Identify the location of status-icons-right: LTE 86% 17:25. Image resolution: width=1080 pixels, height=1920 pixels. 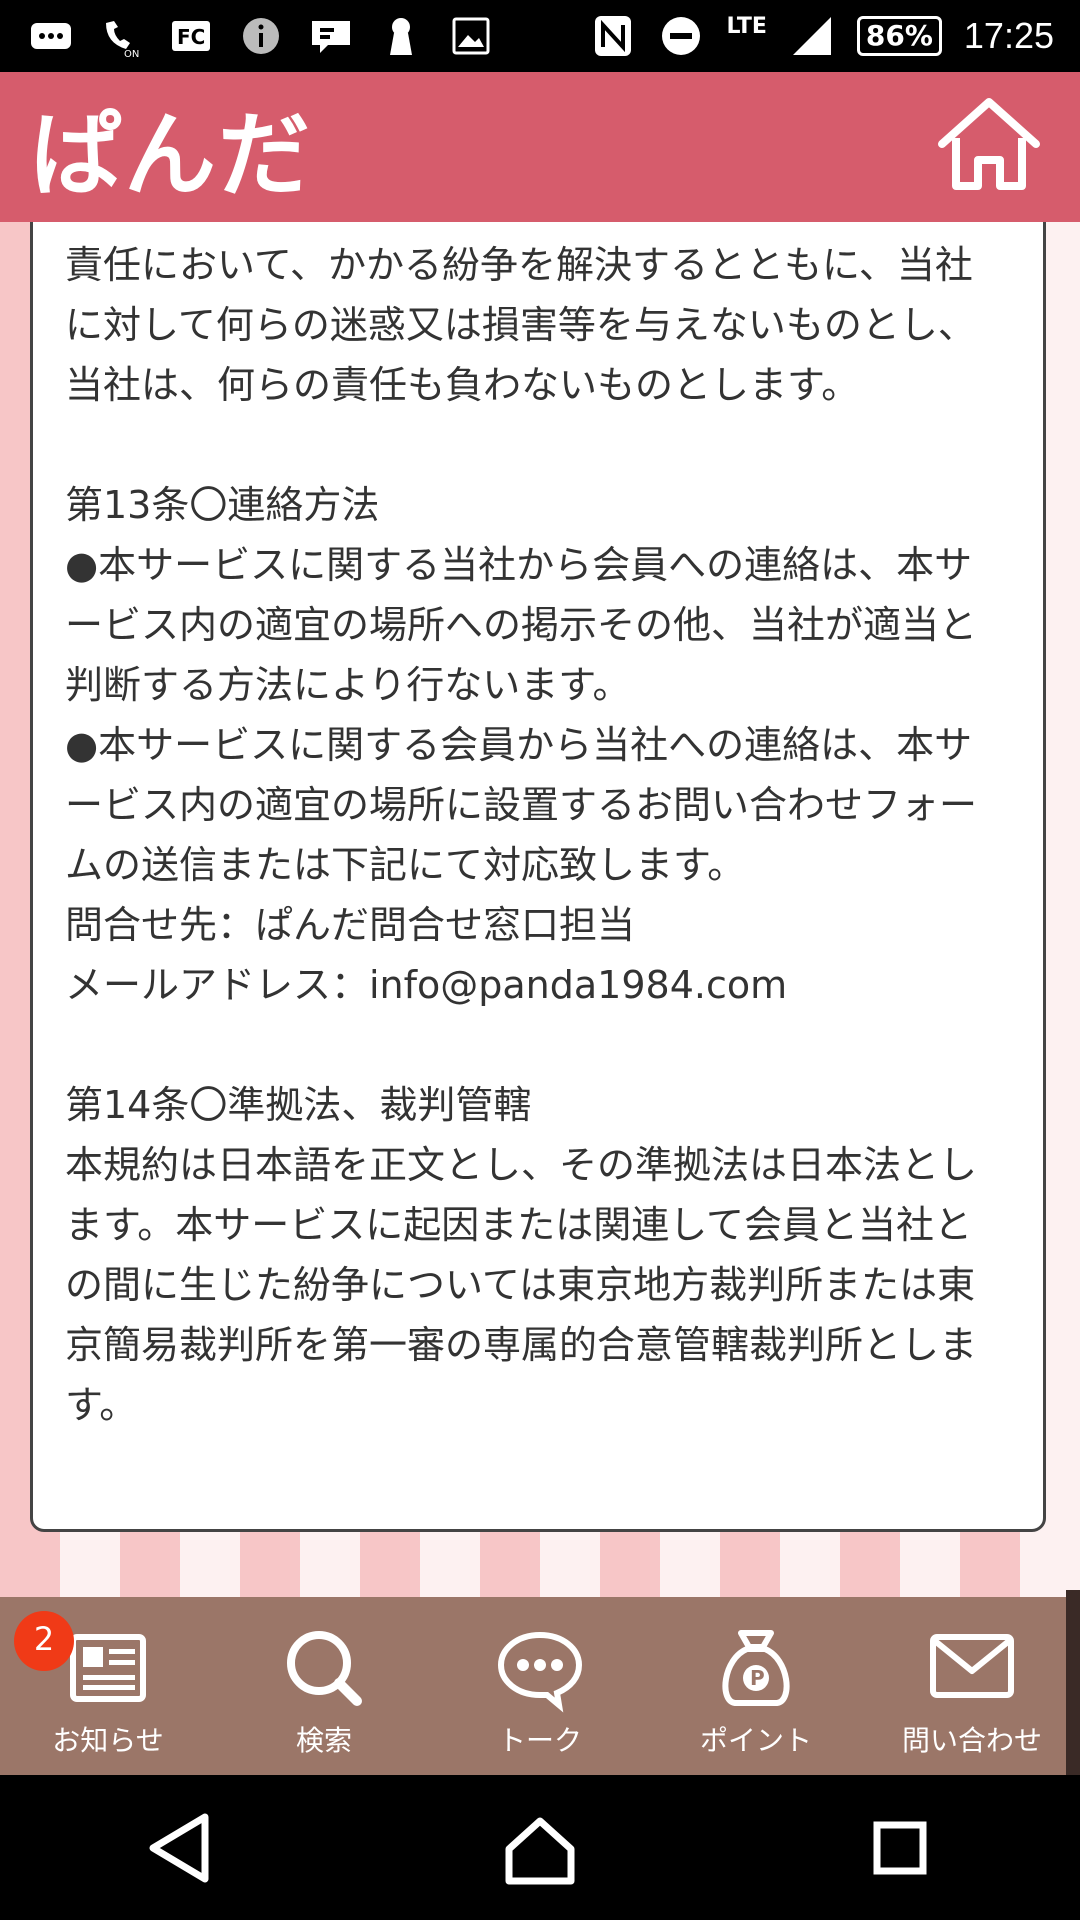
(835, 36).